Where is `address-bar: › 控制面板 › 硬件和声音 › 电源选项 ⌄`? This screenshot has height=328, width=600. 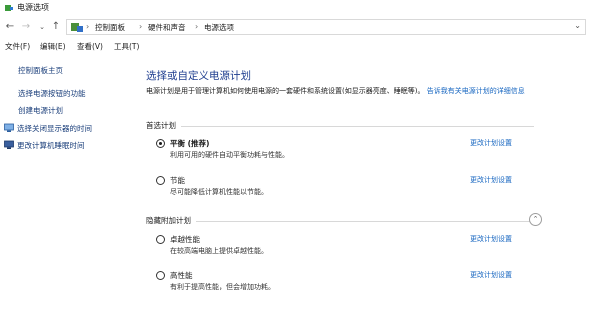 address-bar: › 控制面板 › 硬件和声音 › 电源选项 ⌄ is located at coordinates (326, 27).